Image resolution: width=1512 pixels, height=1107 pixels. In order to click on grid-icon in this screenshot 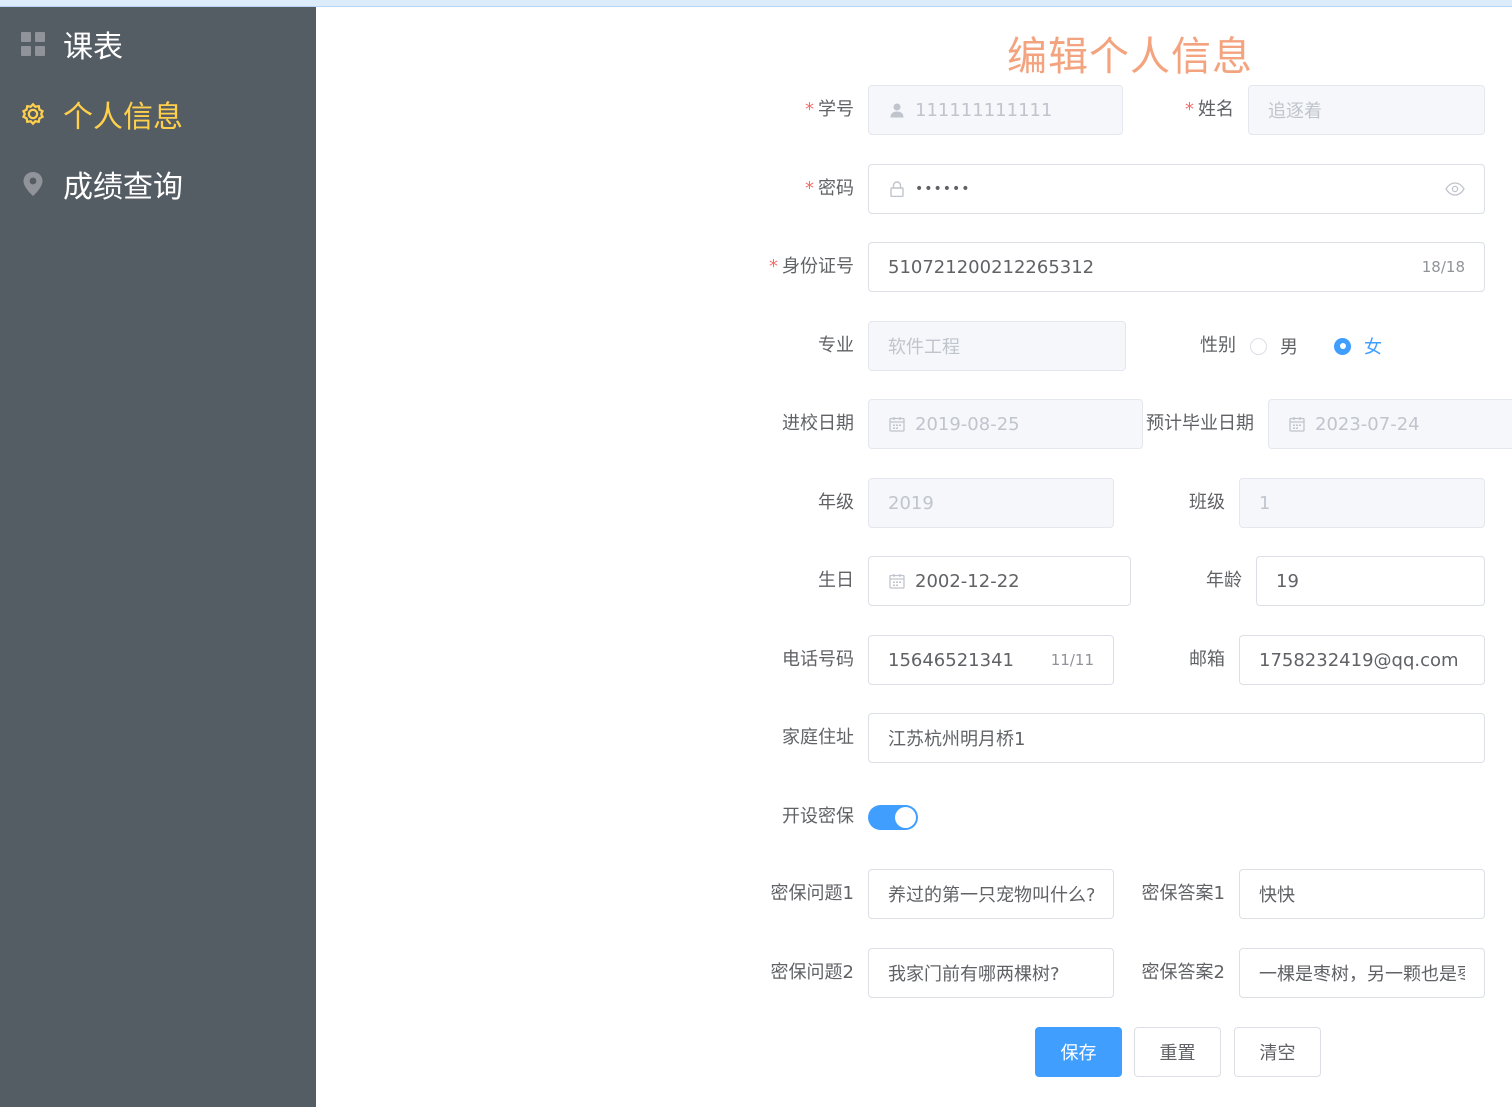, I will do `click(33, 44)`.